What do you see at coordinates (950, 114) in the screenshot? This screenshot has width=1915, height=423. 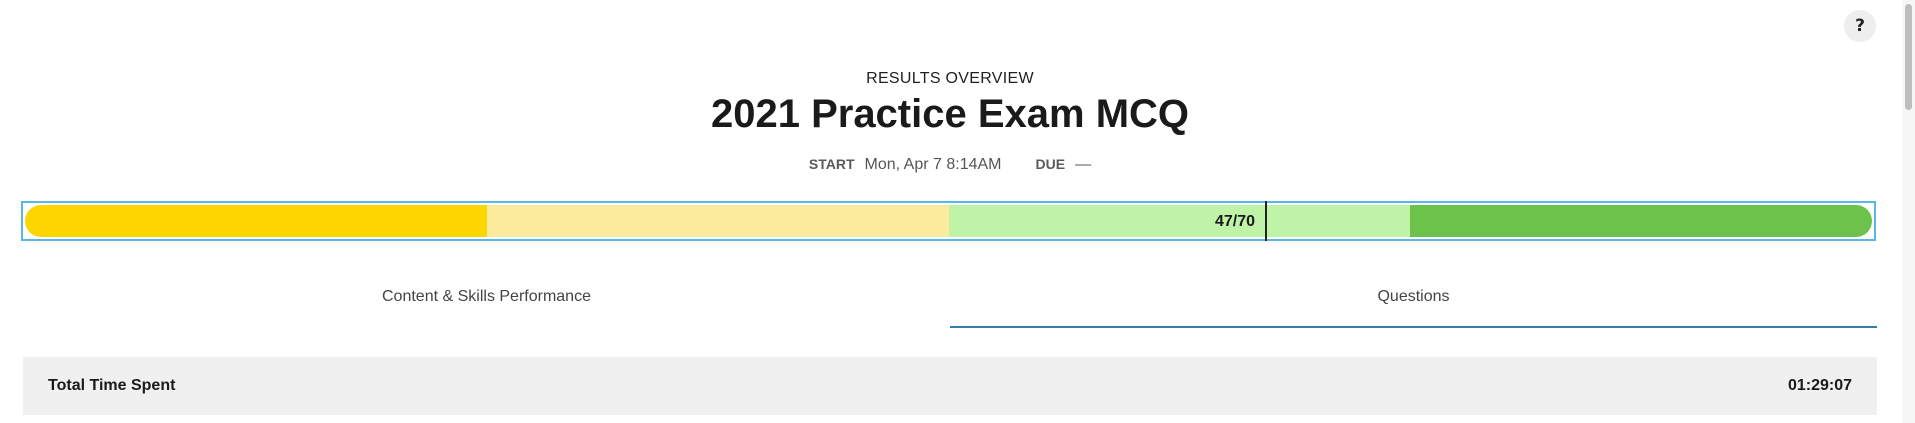 I see `page-title: 2021 Practice Exam MCQ` at bounding box center [950, 114].